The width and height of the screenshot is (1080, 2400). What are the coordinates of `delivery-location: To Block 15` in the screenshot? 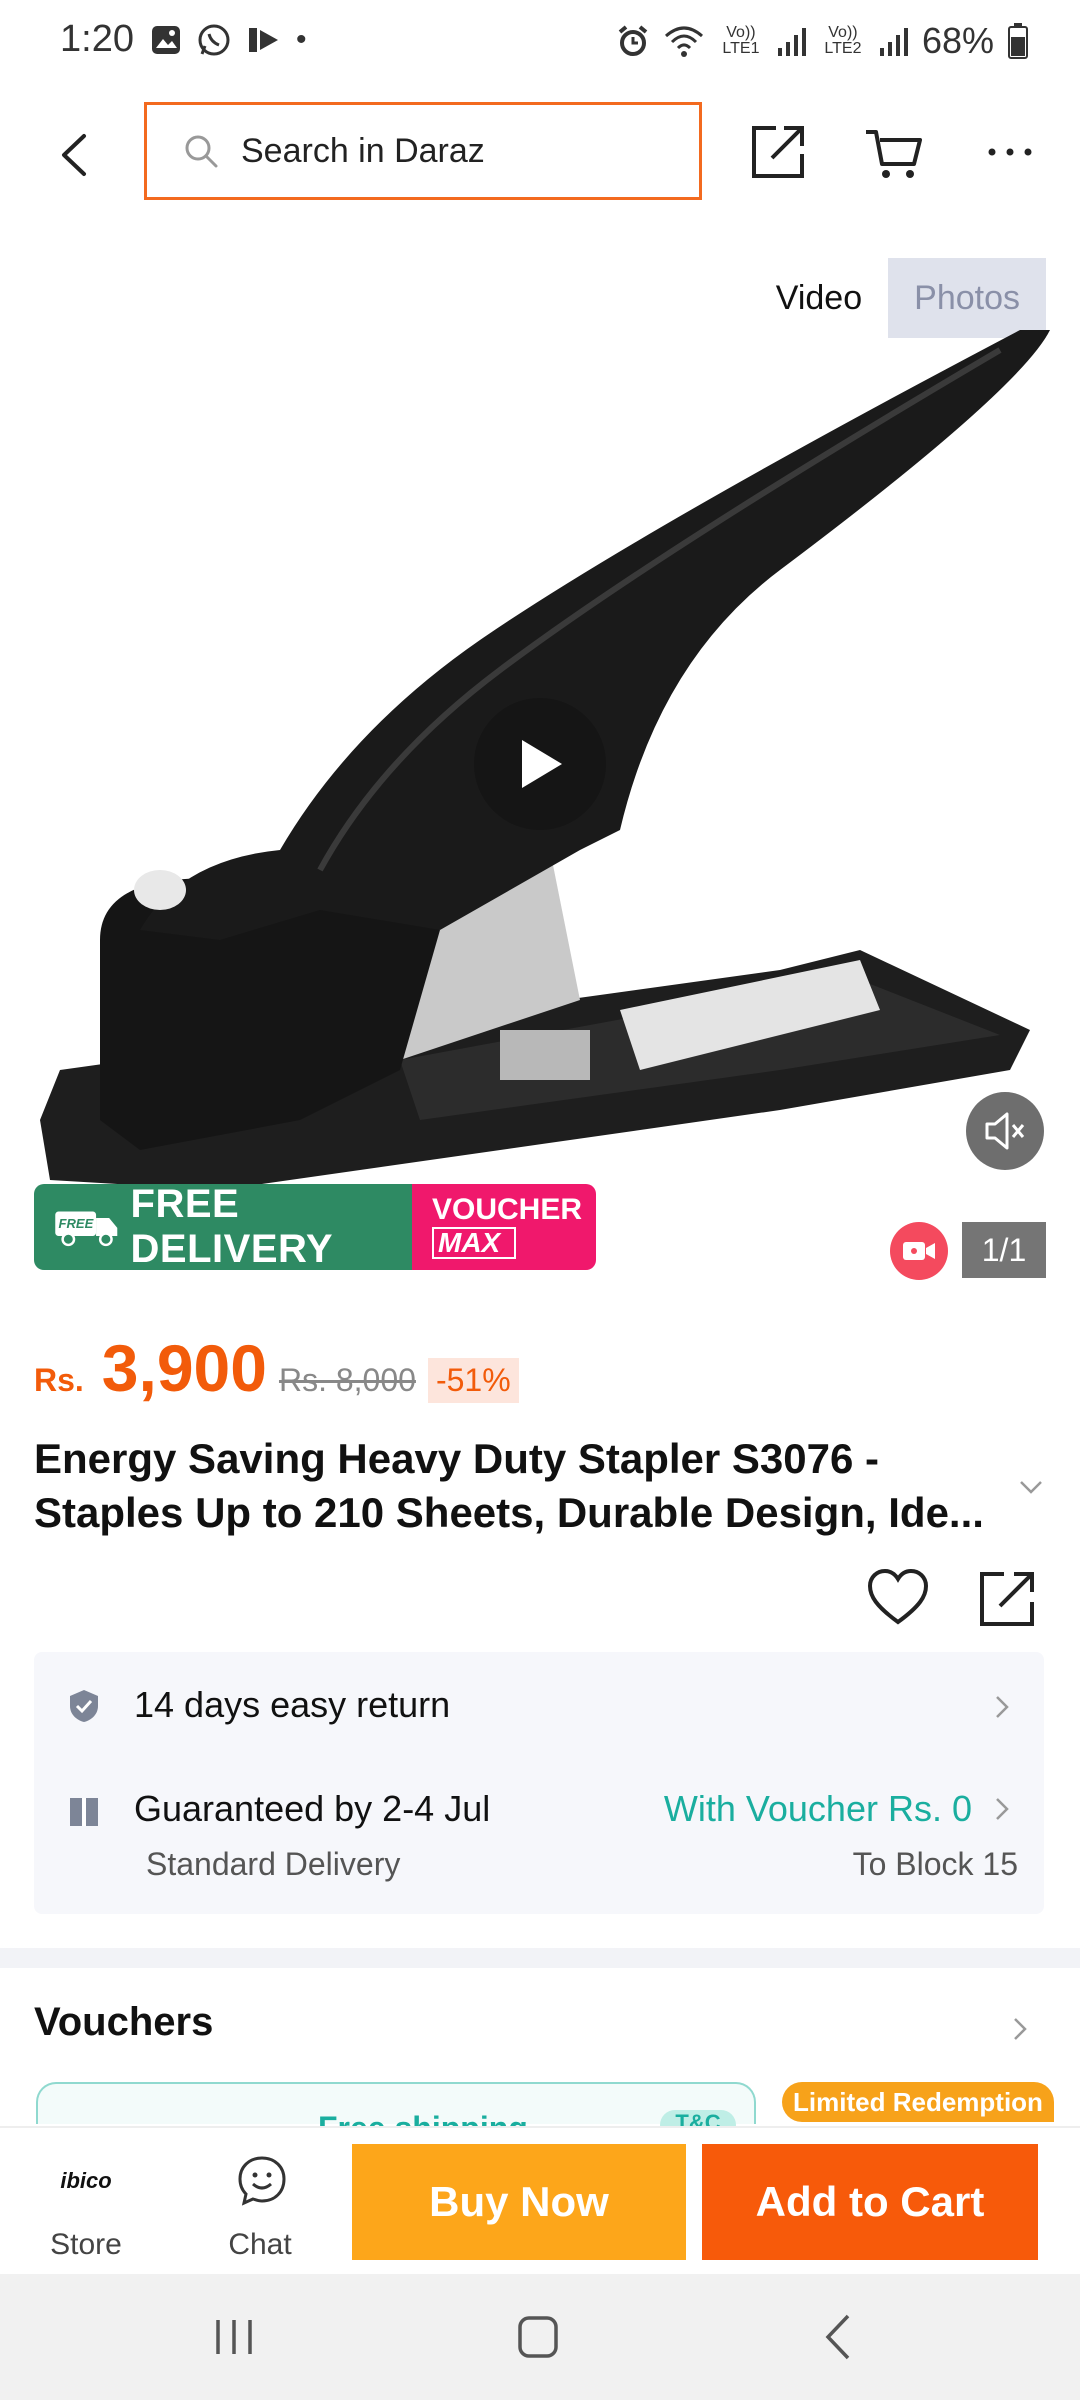 It's located at (935, 1864).